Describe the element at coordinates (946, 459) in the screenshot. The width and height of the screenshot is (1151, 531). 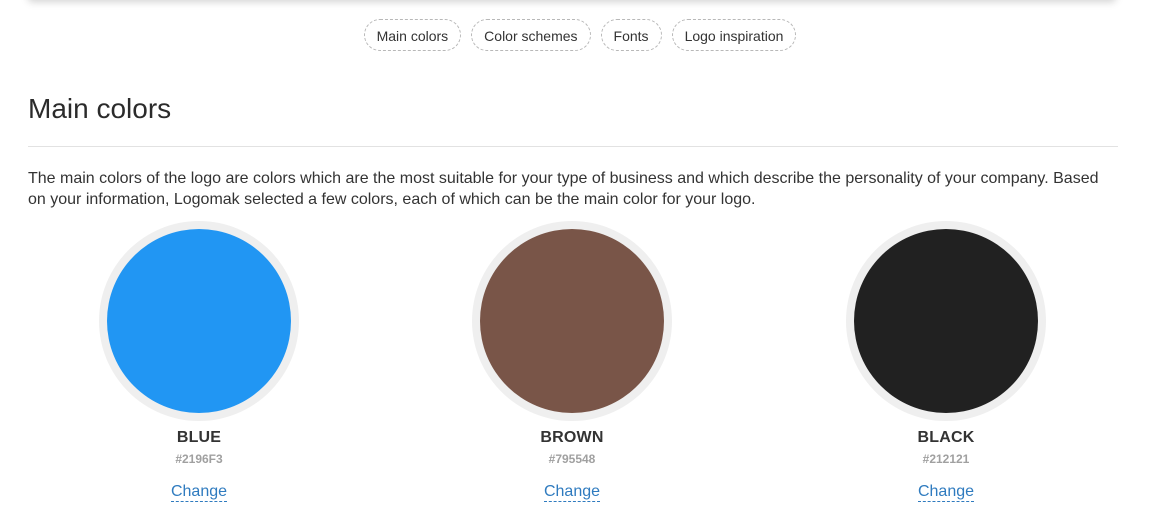
I see `color-hex: #212121` at that location.